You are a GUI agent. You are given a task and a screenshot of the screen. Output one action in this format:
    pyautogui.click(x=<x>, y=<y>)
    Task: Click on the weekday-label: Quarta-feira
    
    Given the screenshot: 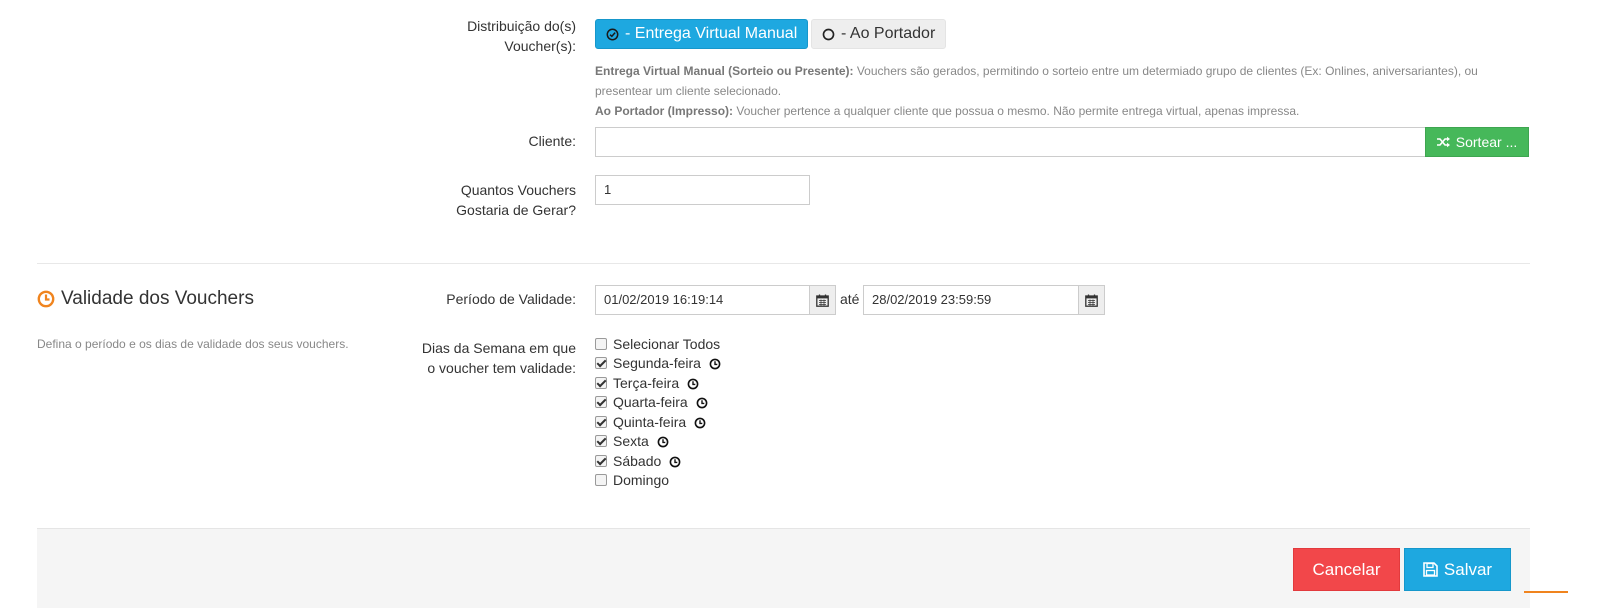 What is the action you would take?
    pyautogui.click(x=650, y=402)
    